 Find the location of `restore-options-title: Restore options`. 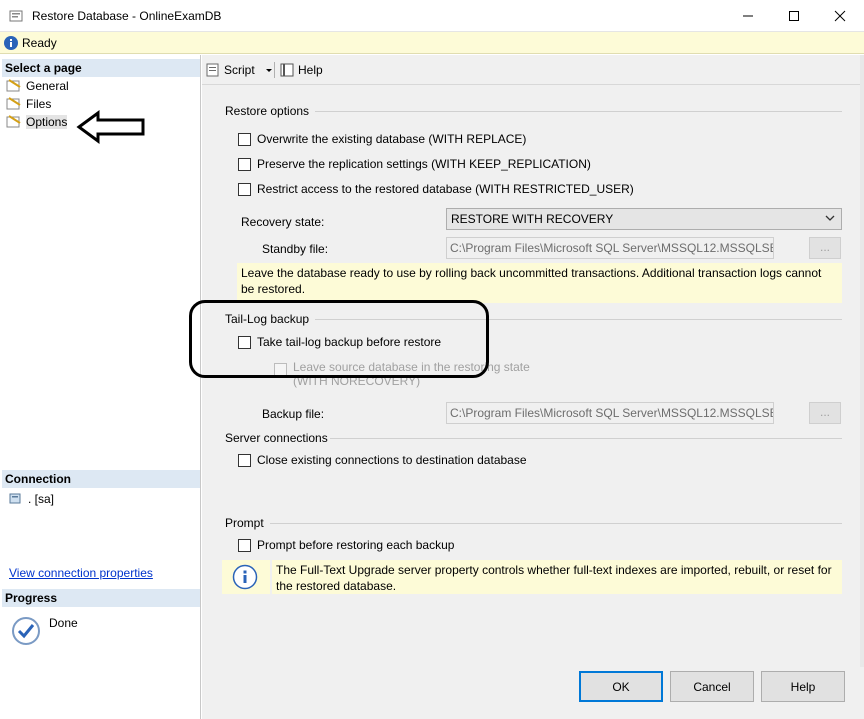

restore-options-title: Restore options is located at coordinates (267, 111).